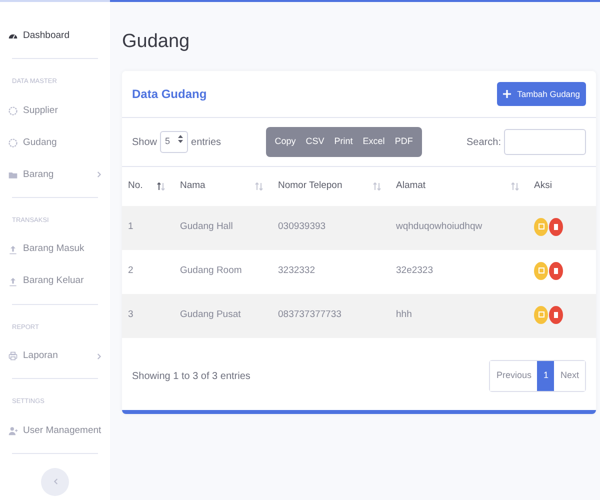  Describe the element at coordinates (55, 431) in the screenshot. I see `sidebar-item: User Management` at that location.